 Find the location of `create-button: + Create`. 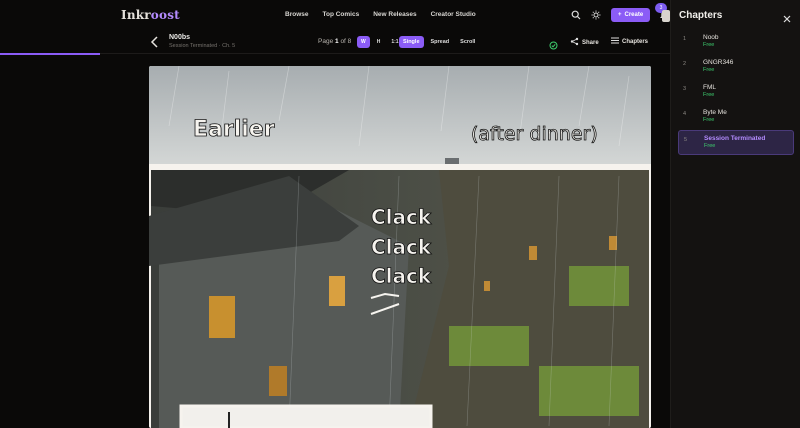

create-button: + Create is located at coordinates (631, 15).